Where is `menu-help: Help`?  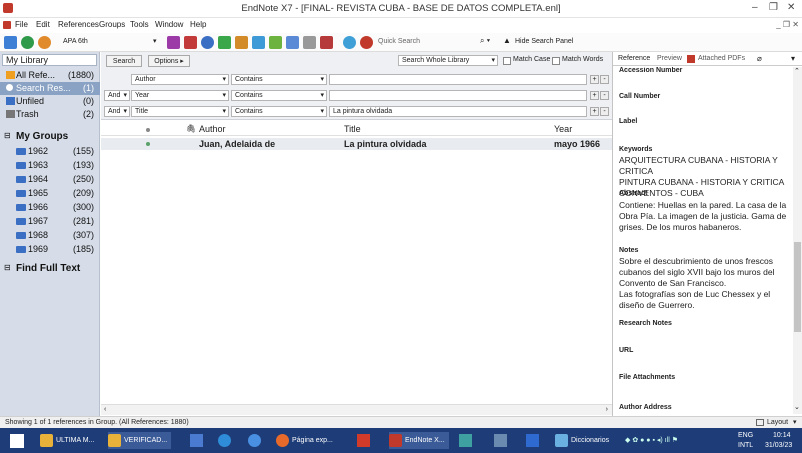
menu-help: Help is located at coordinates (198, 24).